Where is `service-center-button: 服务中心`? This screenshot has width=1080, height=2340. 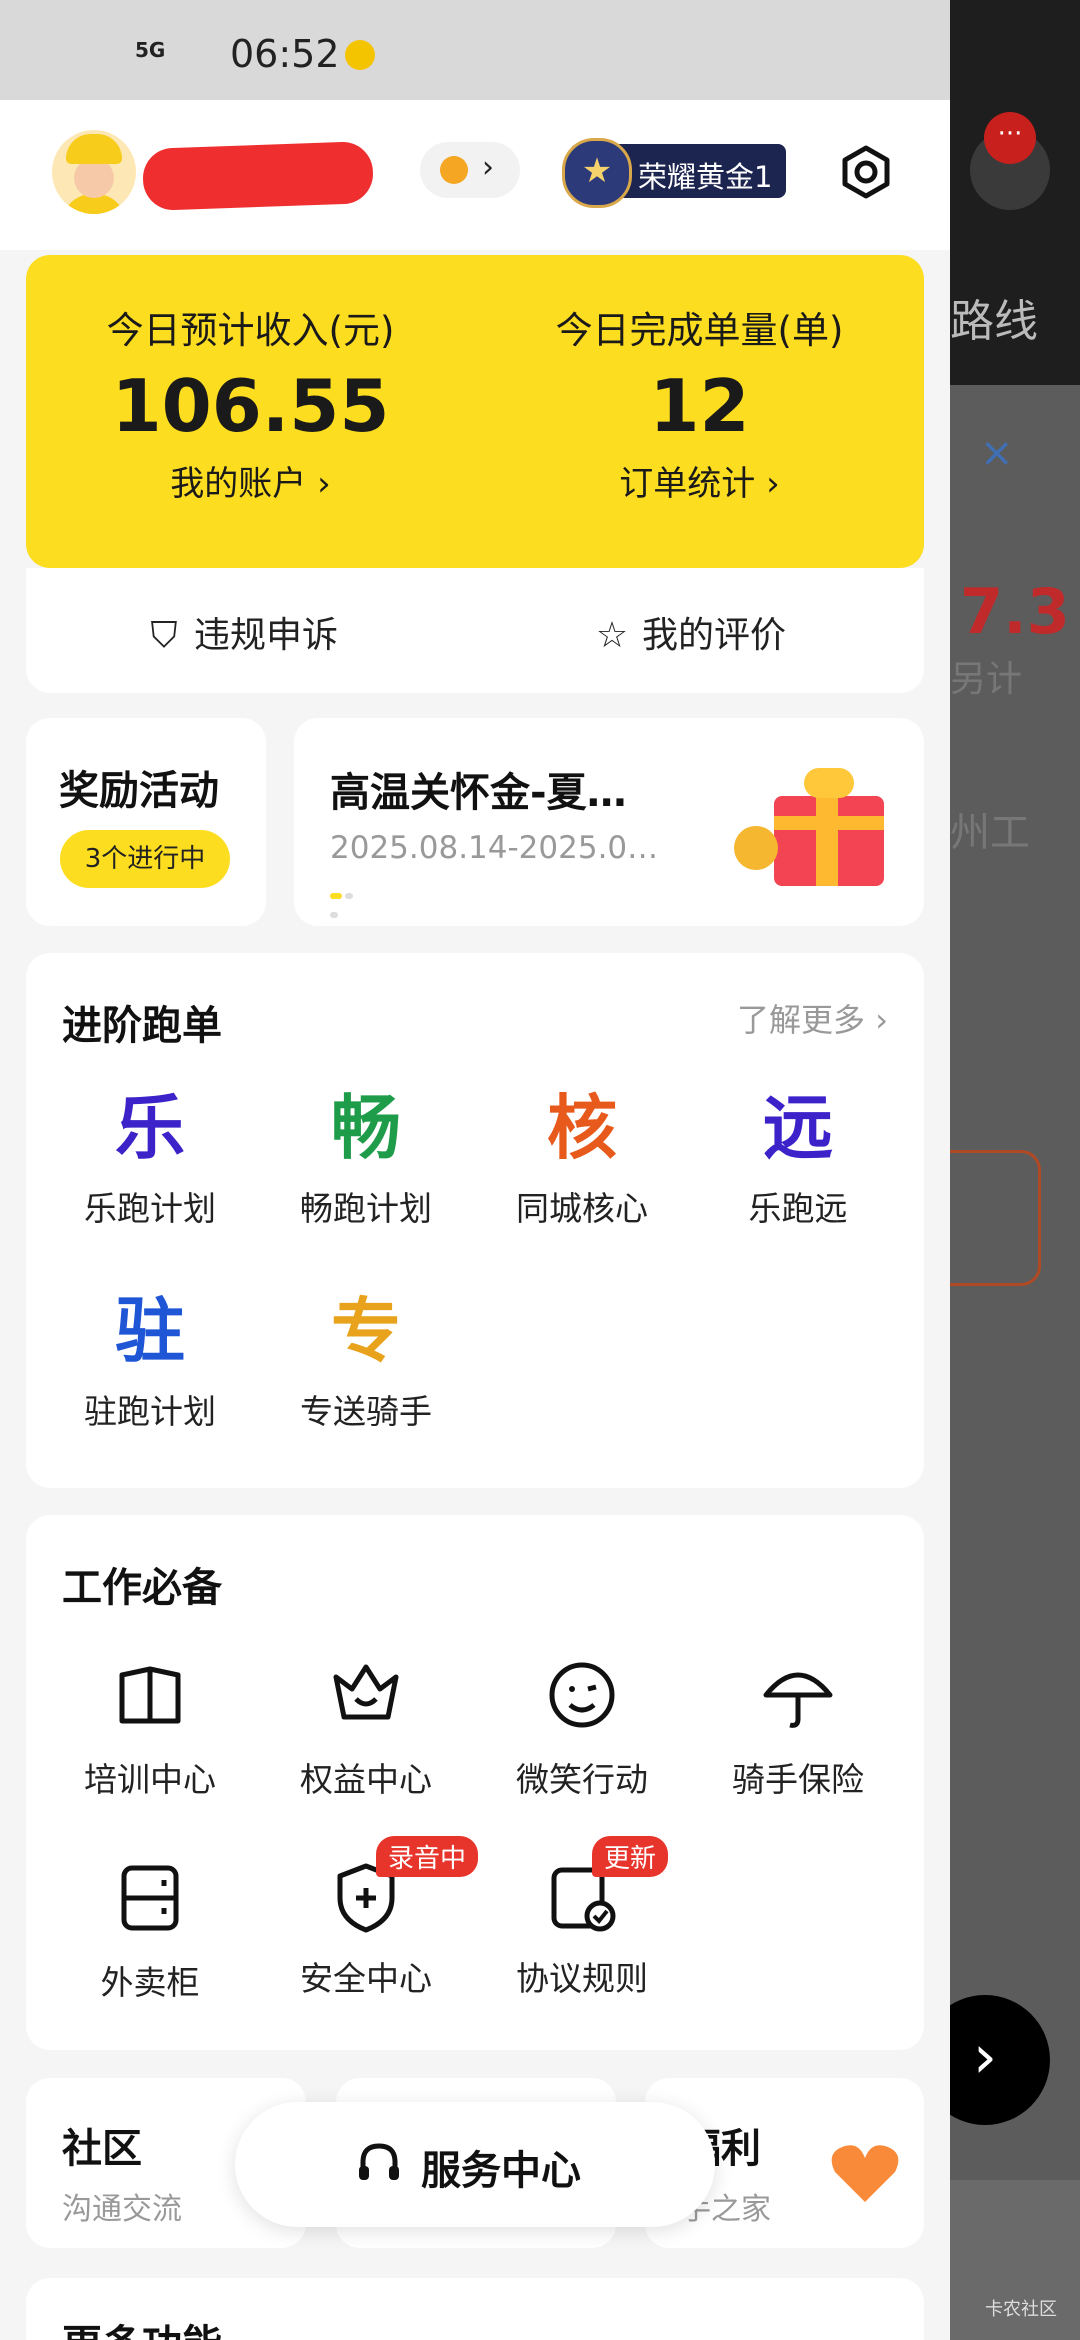 service-center-button: 服务中心 is located at coordinates (475, 2164).